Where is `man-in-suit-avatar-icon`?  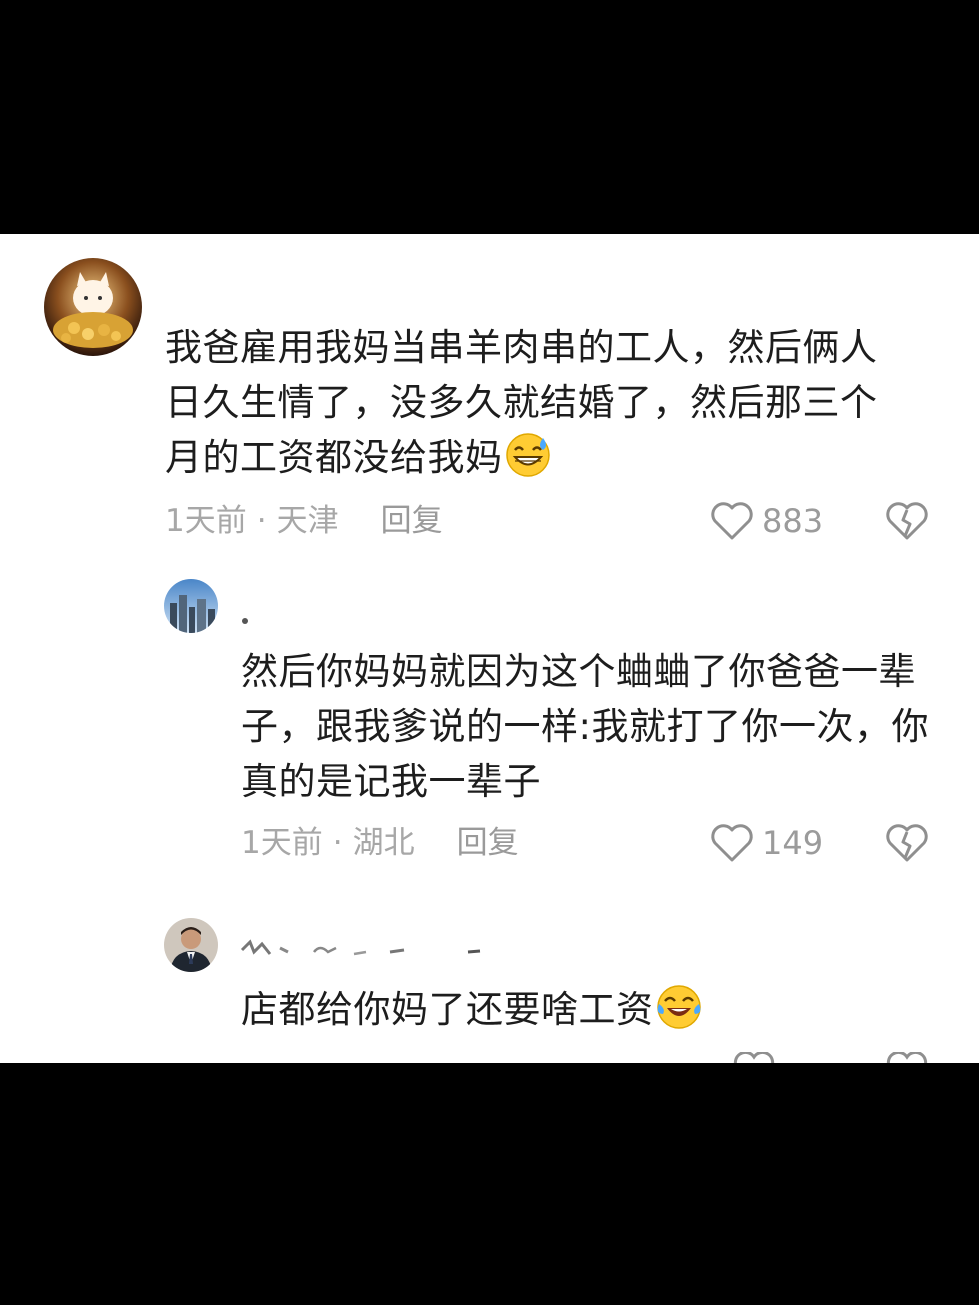
man-in-suit-avatar-icon is located at coordinates (191, 945).